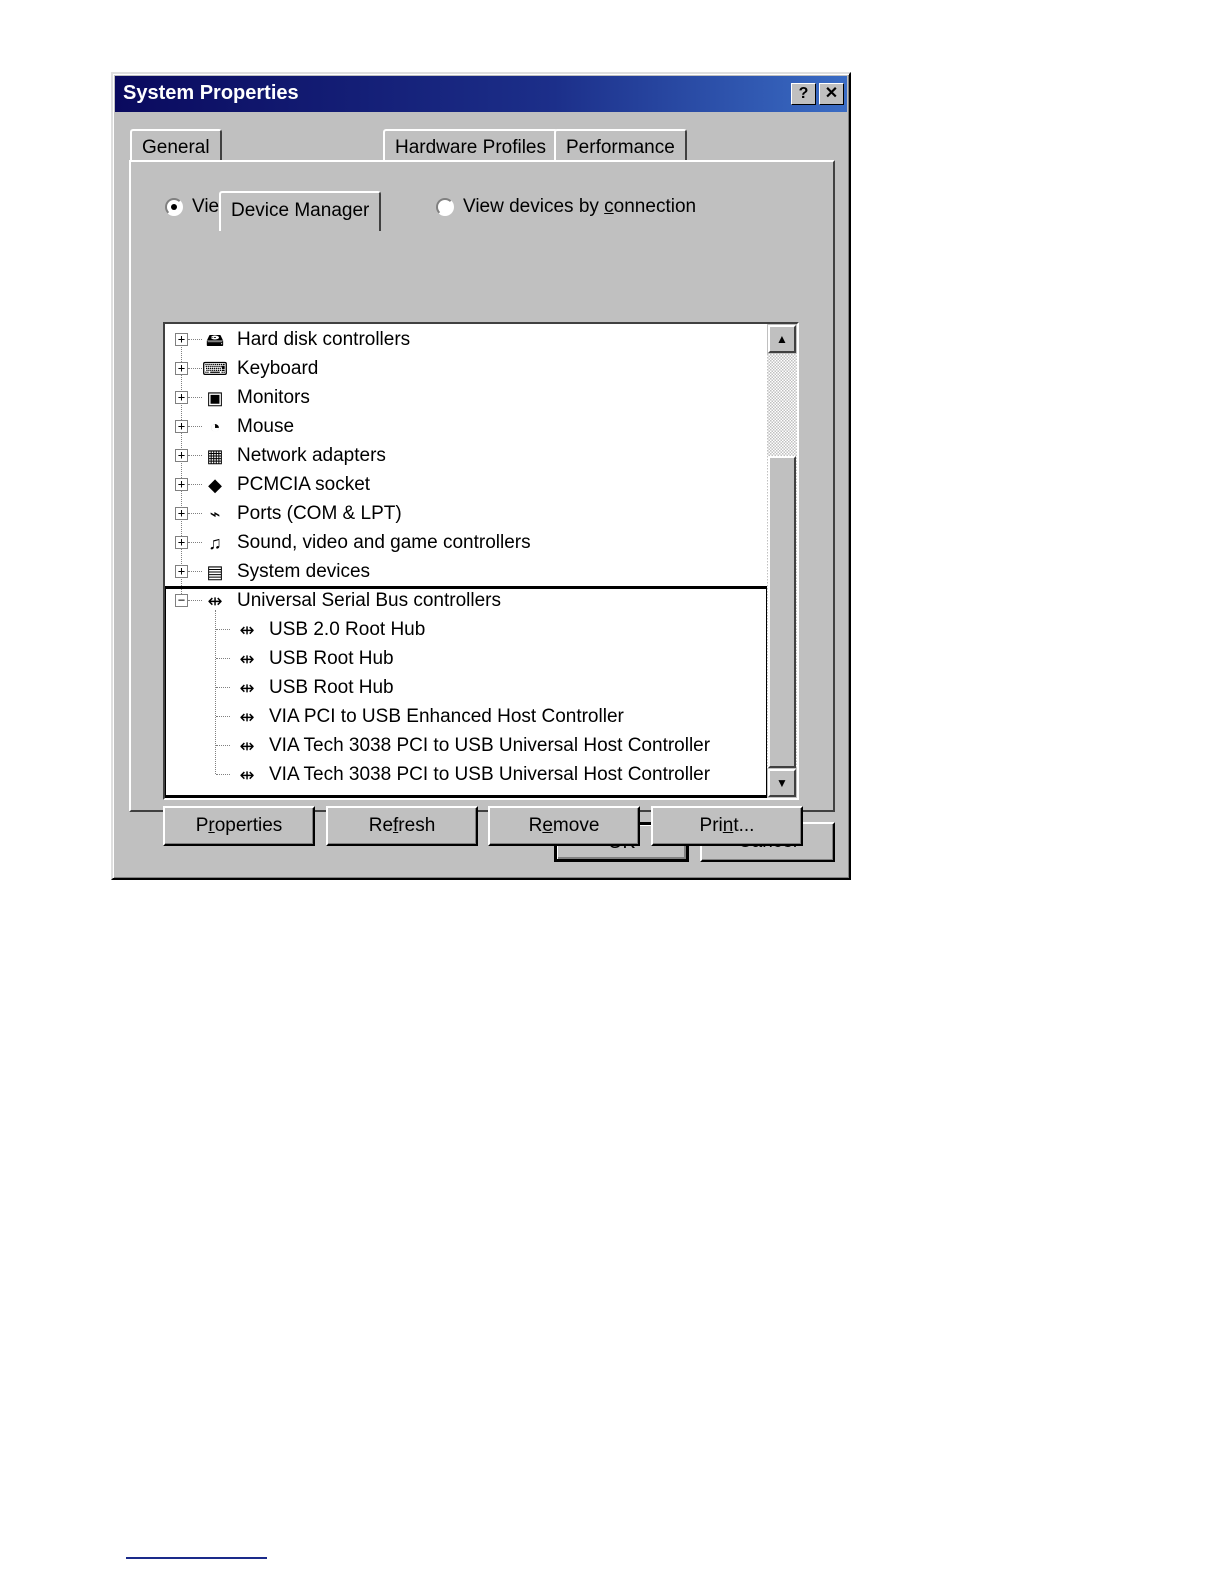  What do you see at coordinates (564, 826) in the screenshot?
I see `remove-button: Remove` at bounding box center [564, 826].